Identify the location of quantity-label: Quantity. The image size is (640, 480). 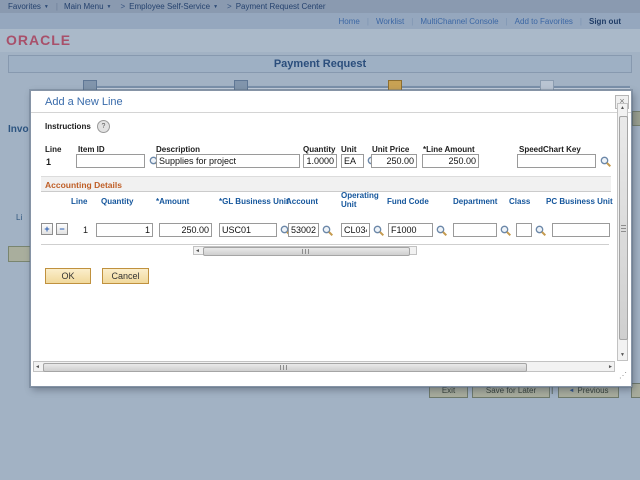
(319, 149).